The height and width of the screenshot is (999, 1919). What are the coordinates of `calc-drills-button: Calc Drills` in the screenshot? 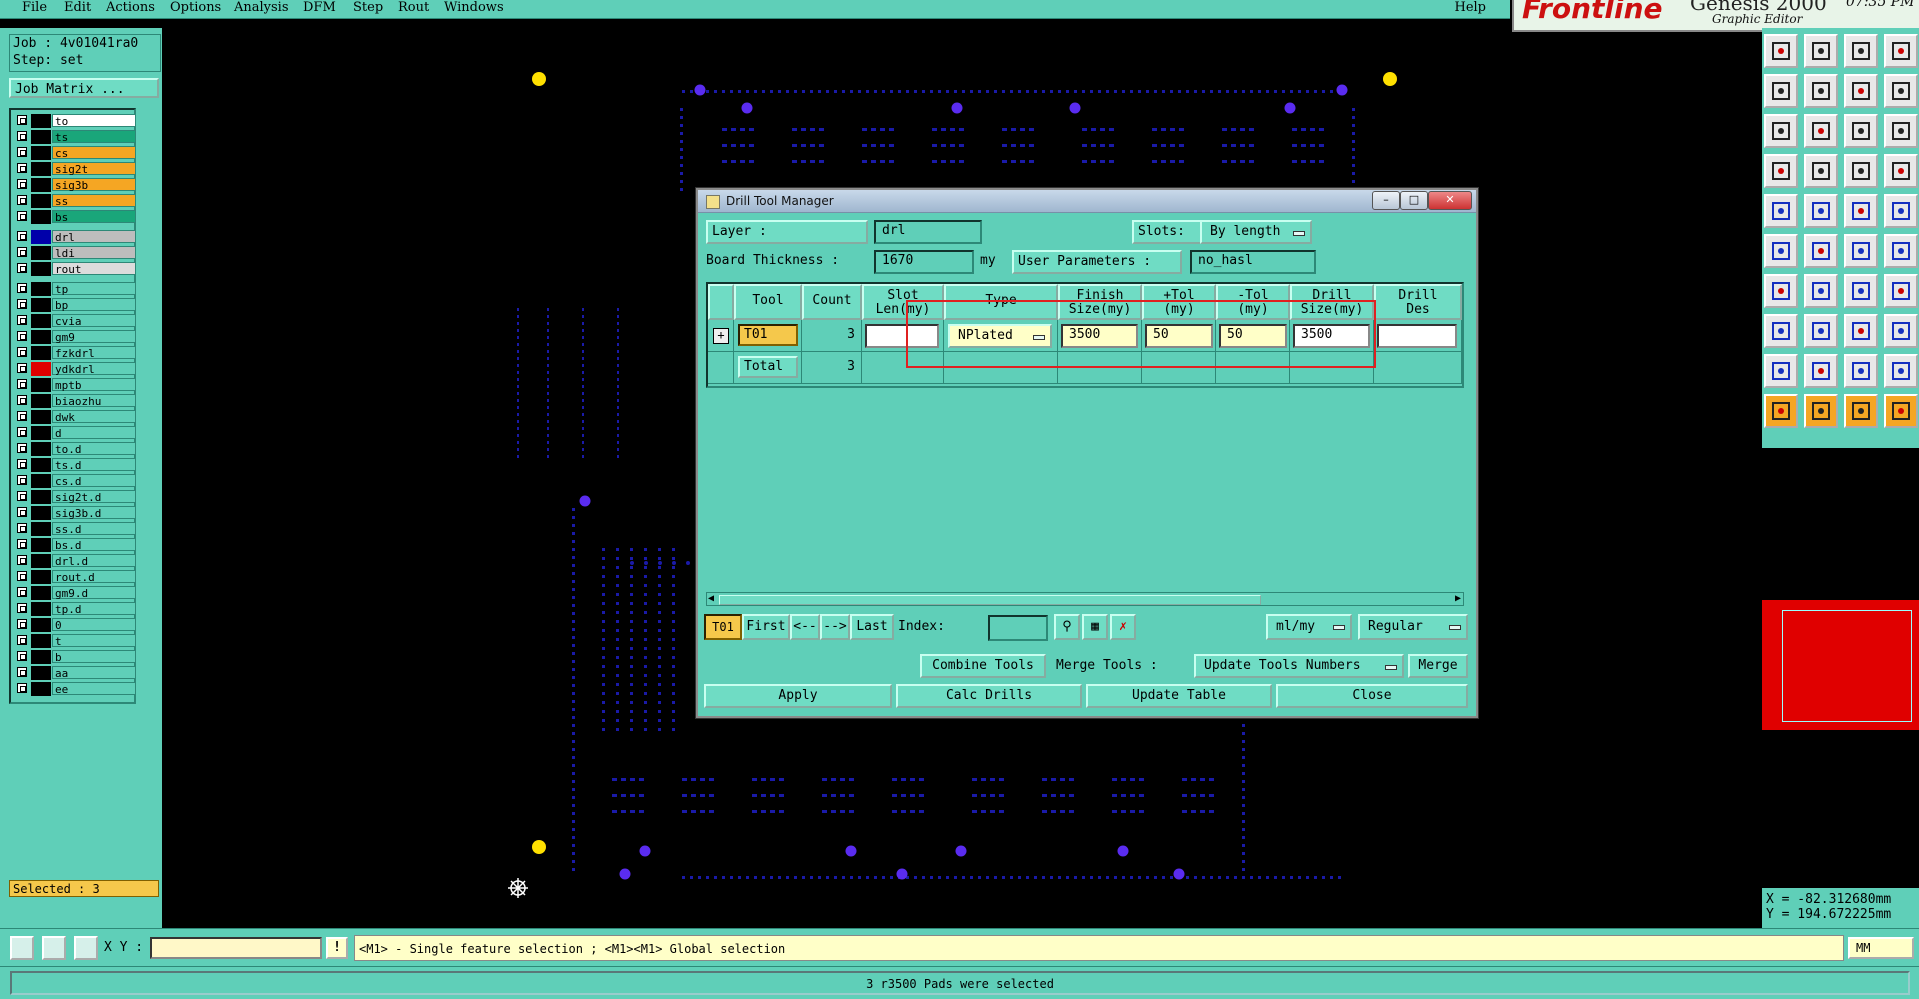 It's located at (989, 696).